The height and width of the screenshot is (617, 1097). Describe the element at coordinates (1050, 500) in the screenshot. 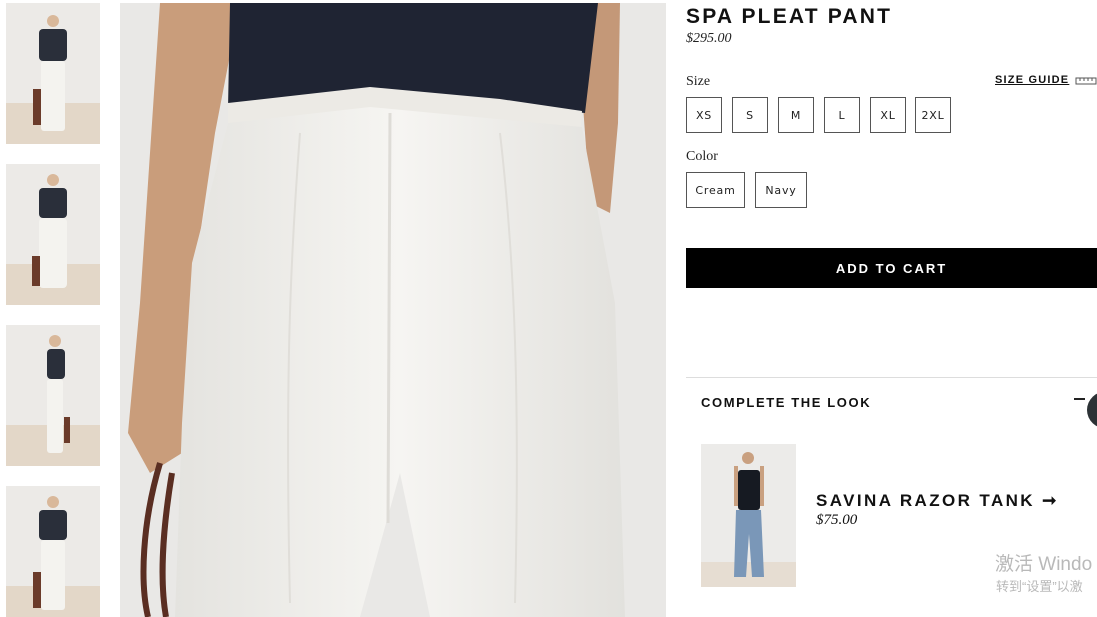

I see `arrow-right-icon: ➞` at that location.